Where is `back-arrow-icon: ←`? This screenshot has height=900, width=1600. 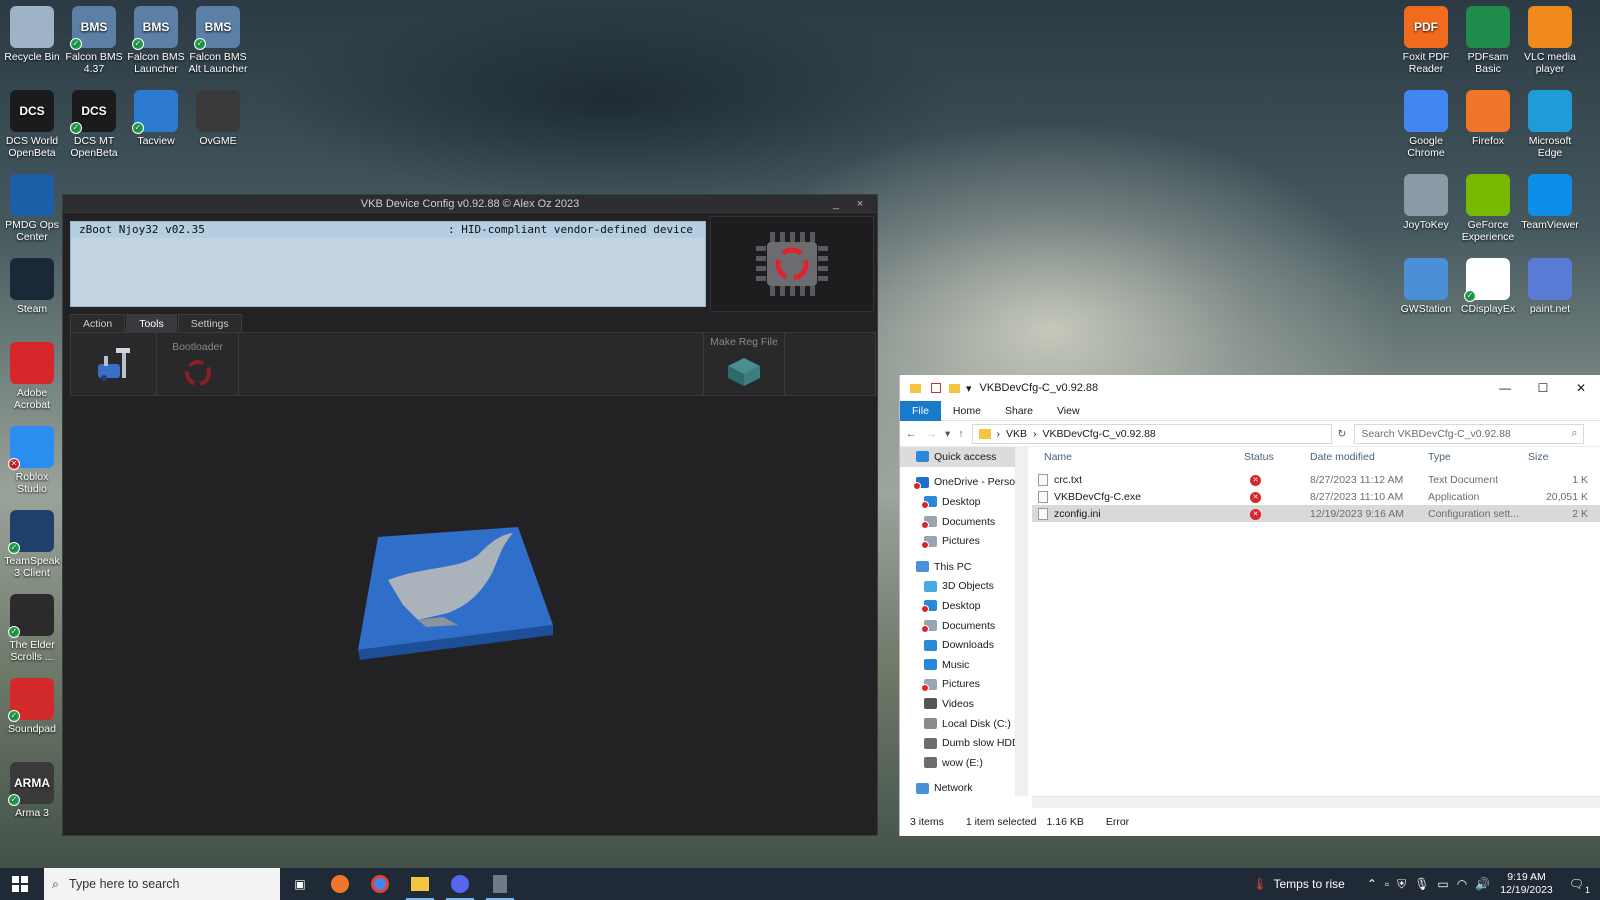 back-arrow-icon: ← is located at coordinates (911, 434).